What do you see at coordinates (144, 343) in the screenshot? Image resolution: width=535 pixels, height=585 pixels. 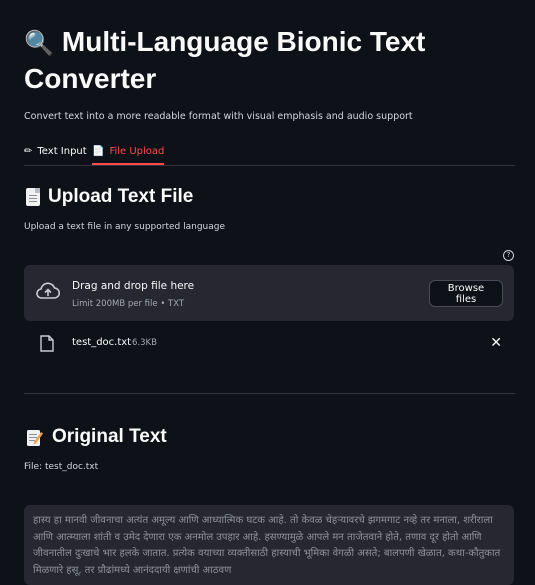 I see `uploaded-file-size: 6.3KB` at bounding box center [144, 343].